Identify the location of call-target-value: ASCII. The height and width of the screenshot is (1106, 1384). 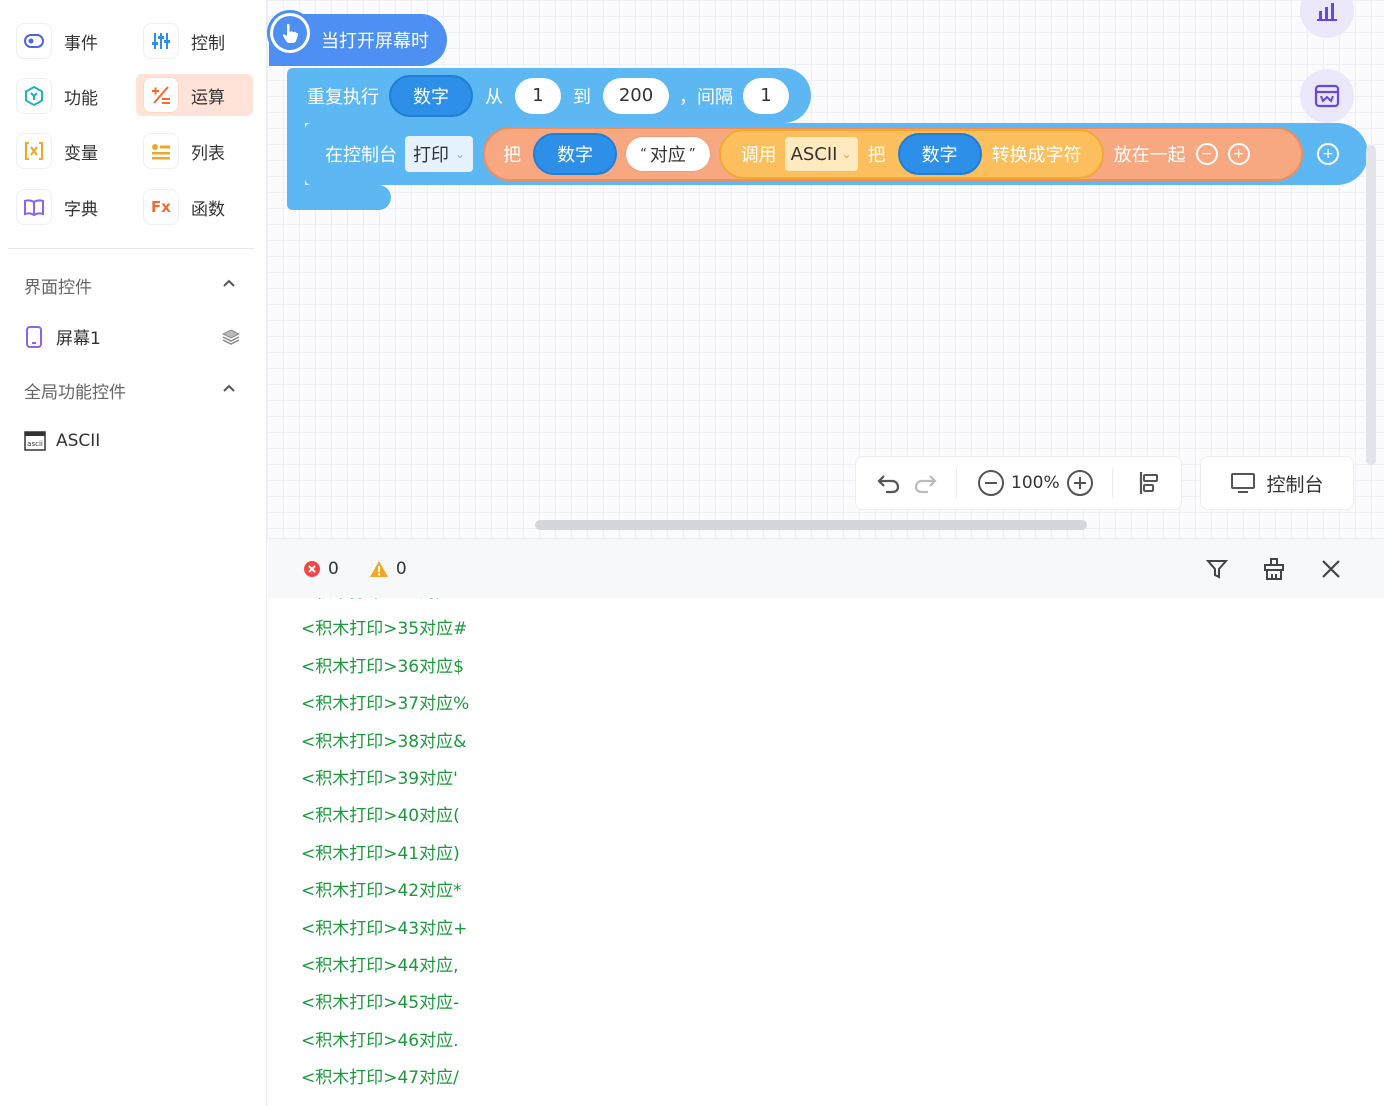
(814, 154).